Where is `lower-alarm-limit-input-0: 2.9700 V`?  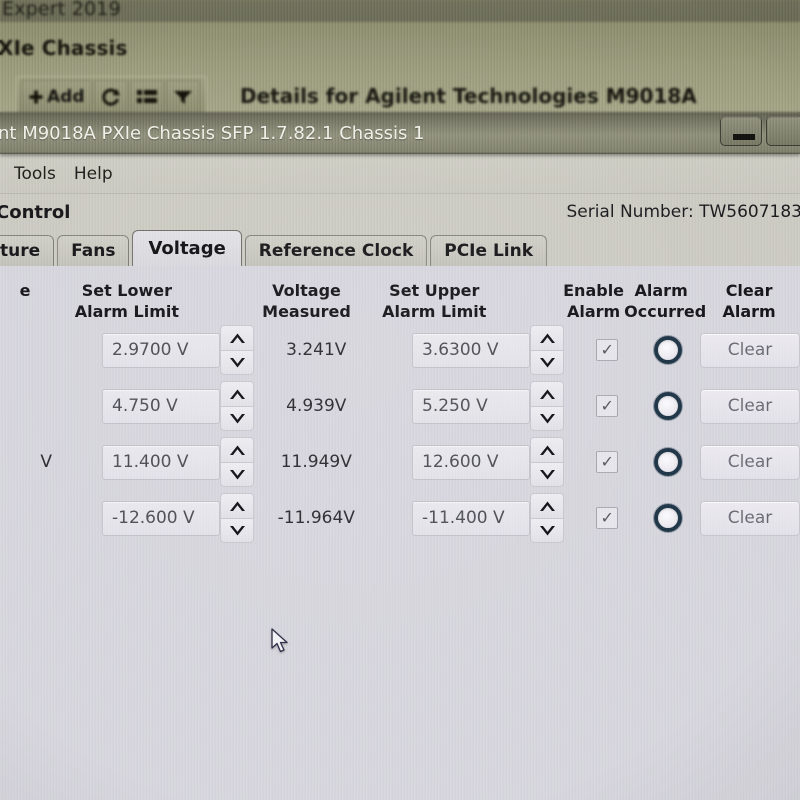
lower-alarm-limit-input-0: 2.9700 V is located at coordinates (161, 350).